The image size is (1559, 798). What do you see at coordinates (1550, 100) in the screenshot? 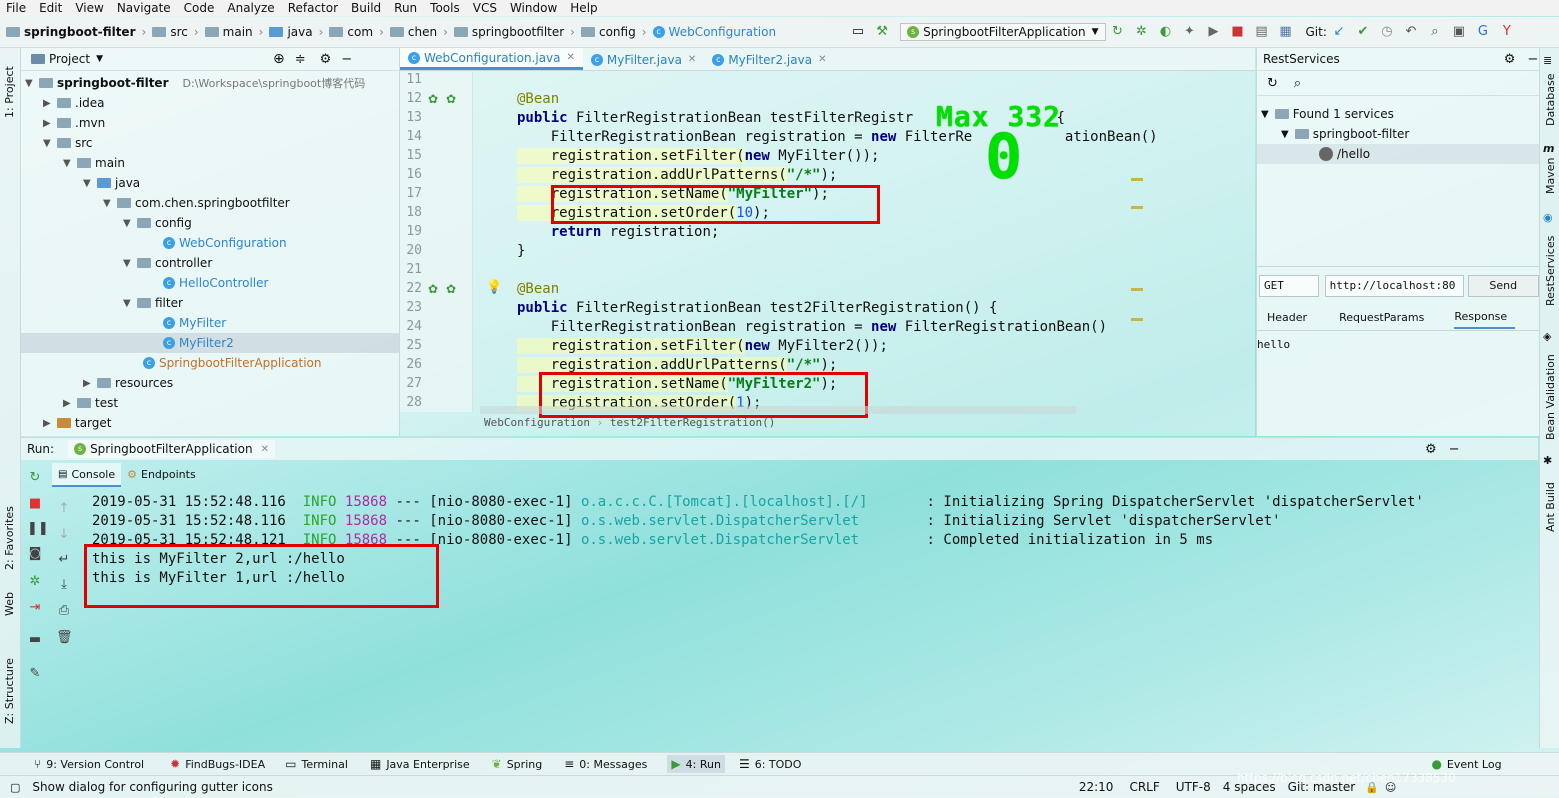
I see `tool-database: Database` at bounding box center [1550, 100].